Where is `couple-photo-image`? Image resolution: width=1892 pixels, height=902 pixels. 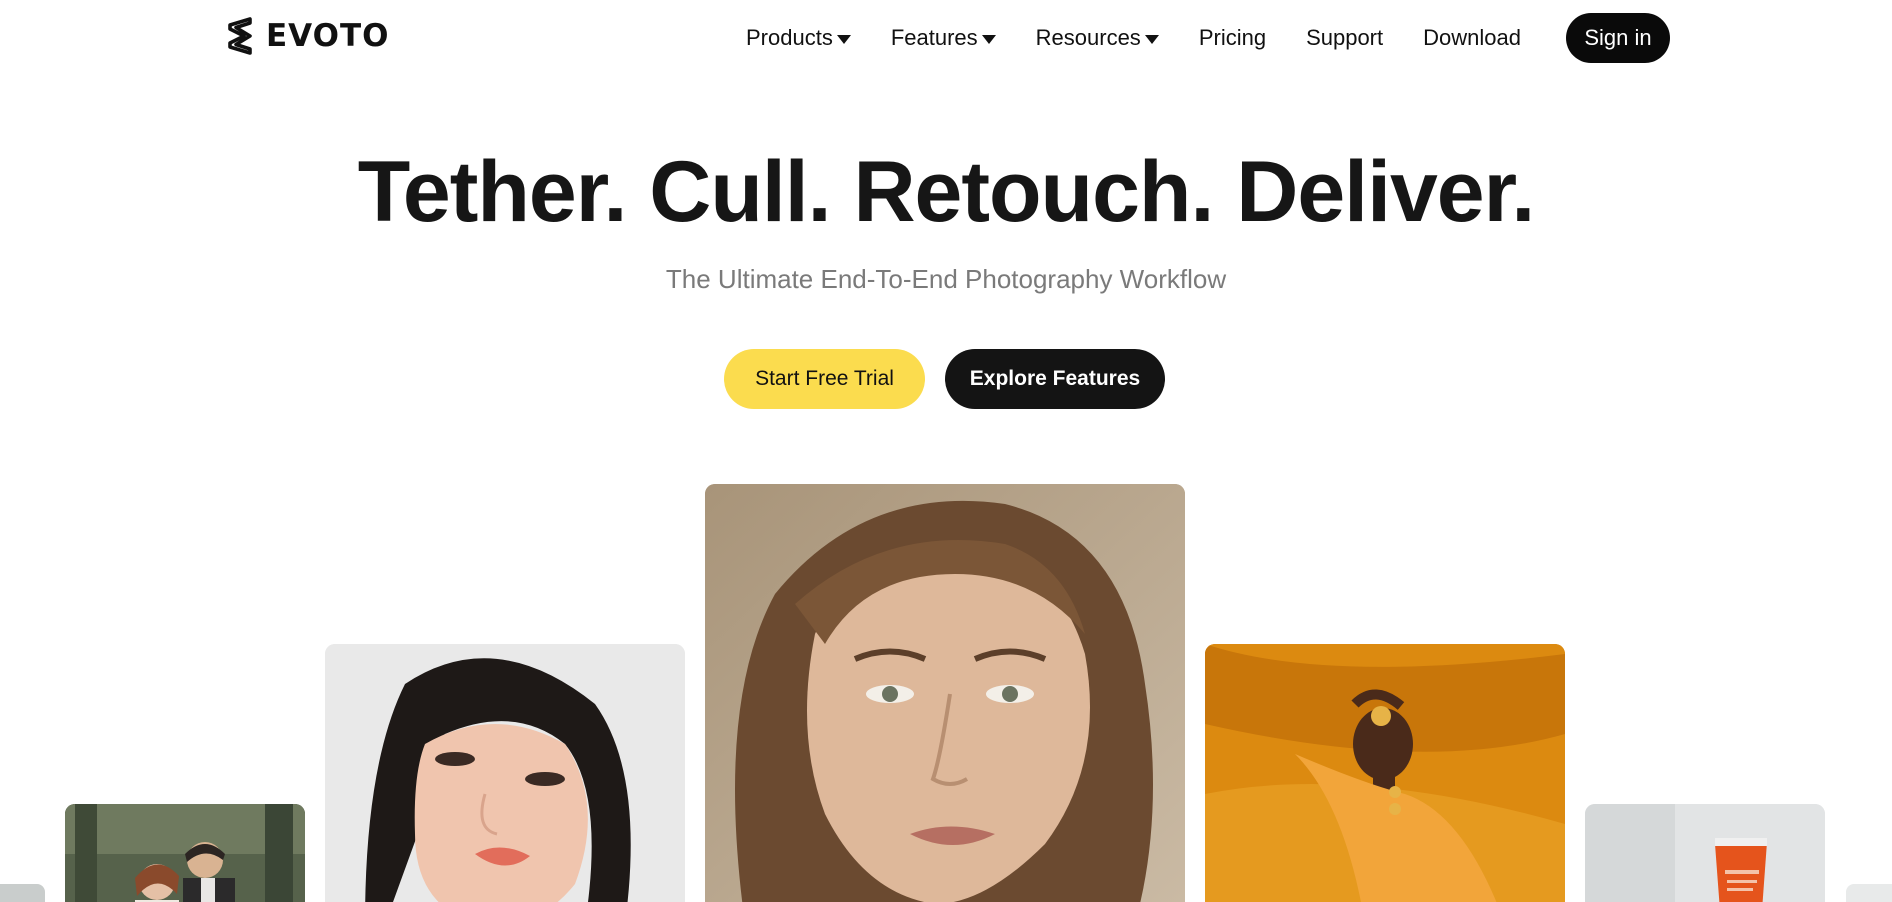 couple-photo-image is located at coordinates (185, 853).